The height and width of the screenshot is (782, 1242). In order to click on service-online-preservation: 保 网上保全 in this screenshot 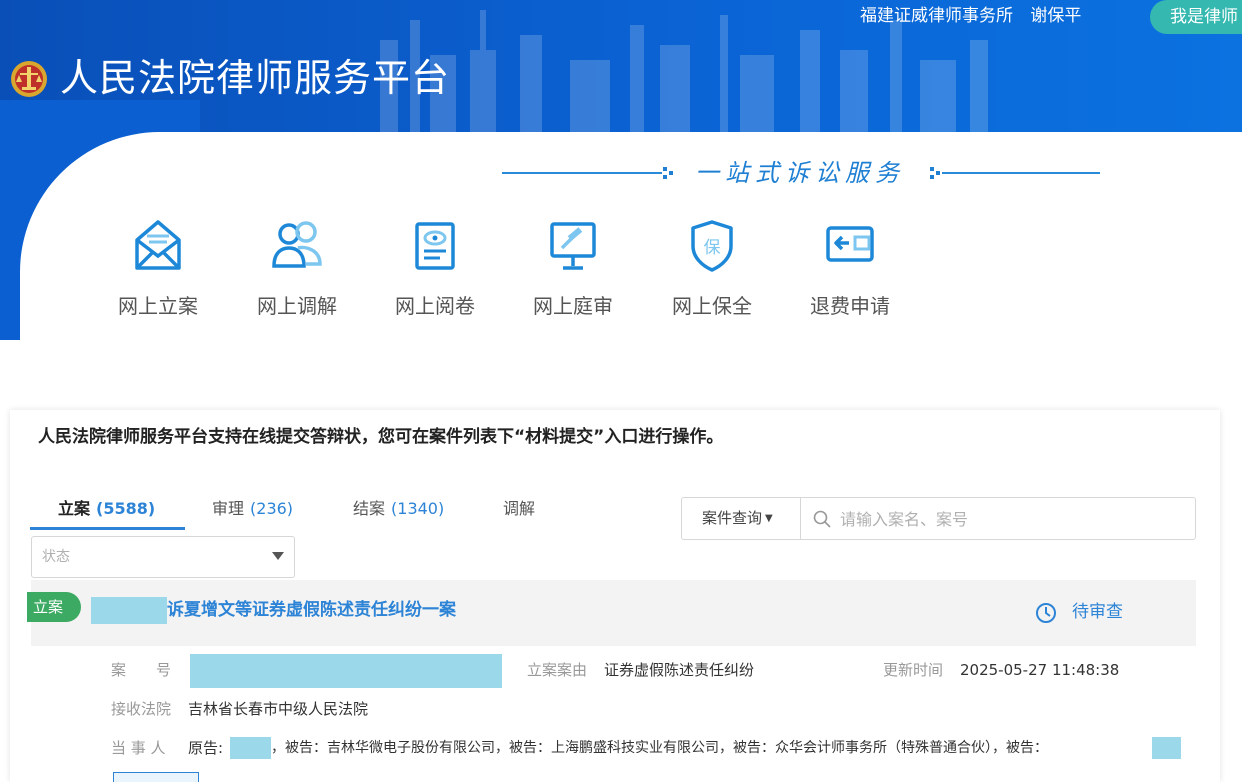, I will do `click(712, 273)`.